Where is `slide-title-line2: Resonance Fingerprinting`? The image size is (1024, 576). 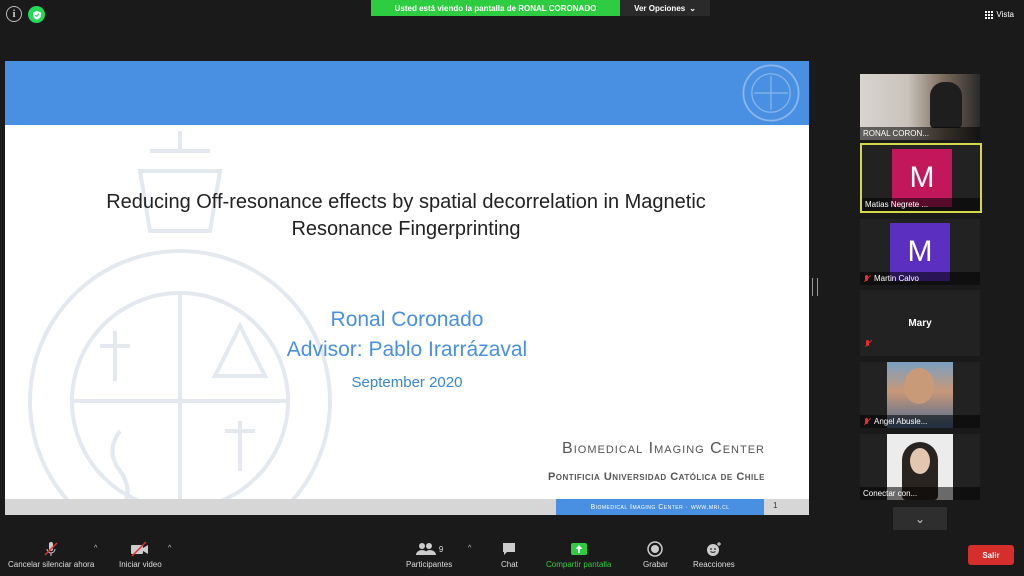 slide-title-line2: Resonance Fingerprinting is located at coordinates (406, 229).